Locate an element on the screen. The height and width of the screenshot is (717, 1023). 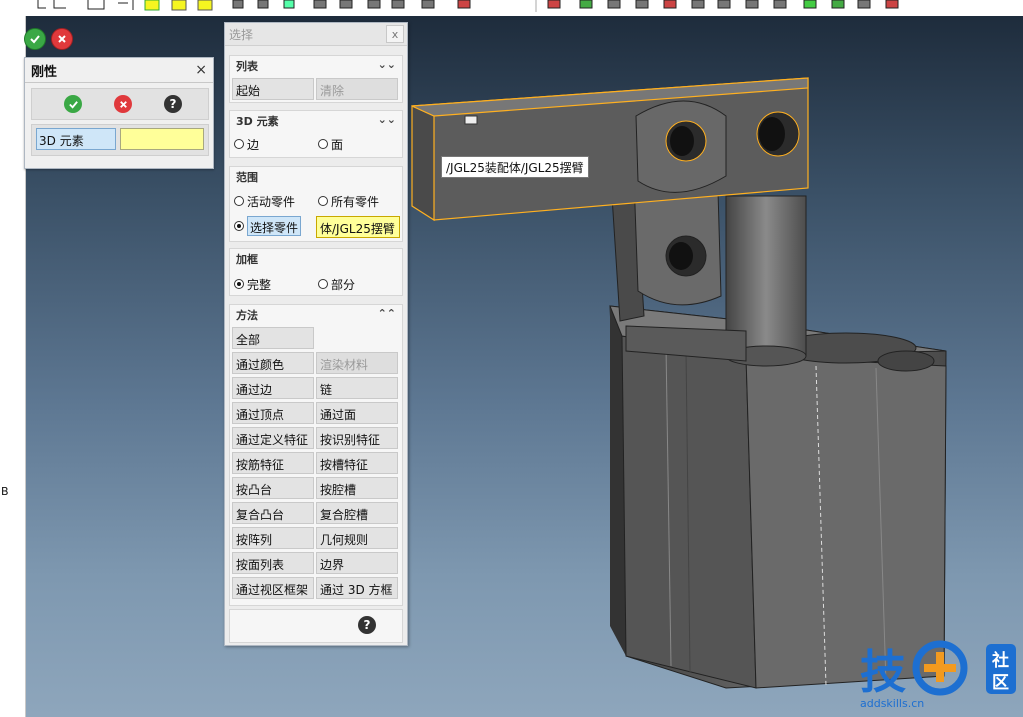
frame-group-title: 加框 is located at coordinates (247, 259).